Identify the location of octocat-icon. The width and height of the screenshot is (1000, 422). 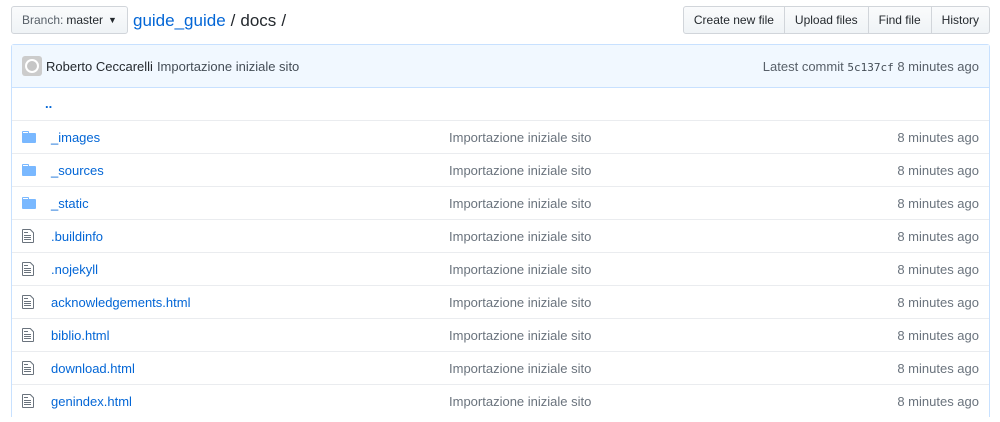
(32, 66).